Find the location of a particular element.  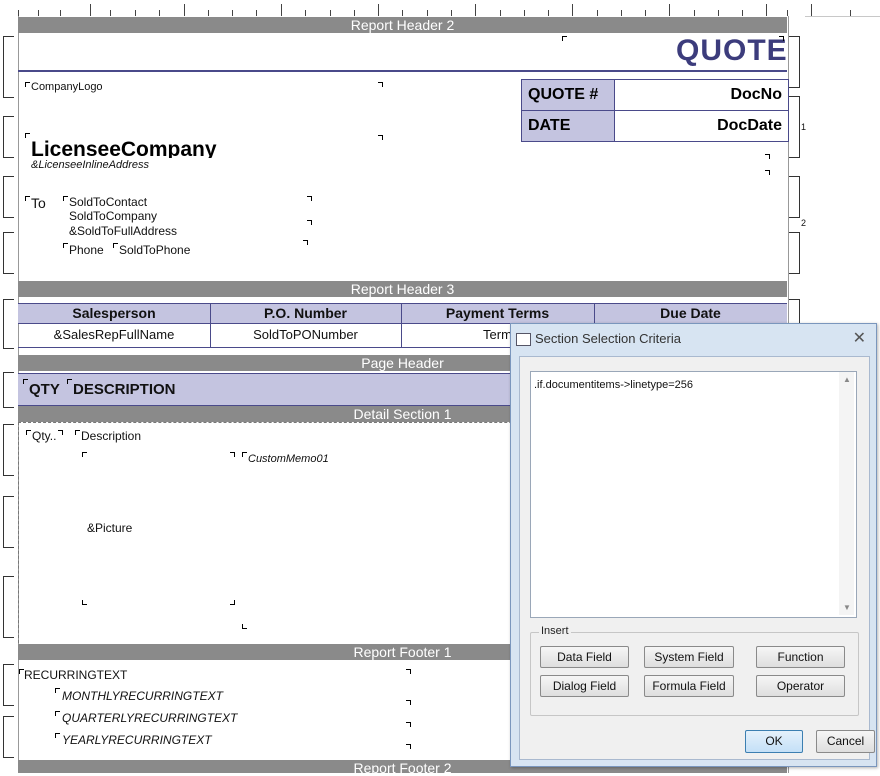

operator-button: Operator is located at coordinates (800, 686).